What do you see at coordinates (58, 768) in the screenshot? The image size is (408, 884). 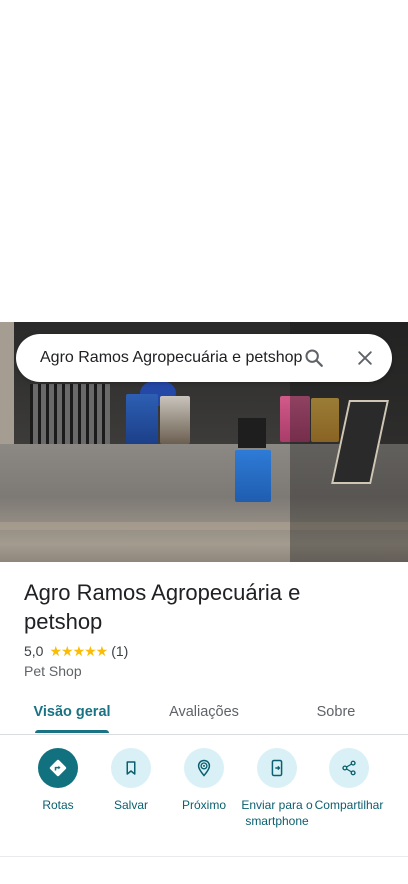 I see `directions-icon` at bounding box center [58, 768].